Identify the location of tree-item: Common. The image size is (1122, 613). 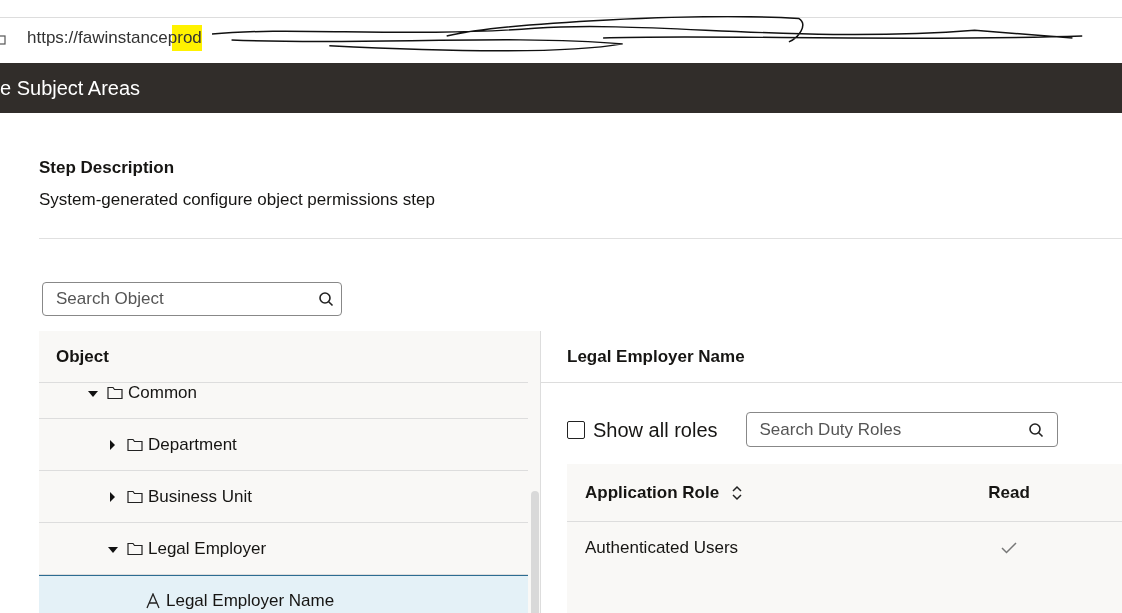
(283, 401).